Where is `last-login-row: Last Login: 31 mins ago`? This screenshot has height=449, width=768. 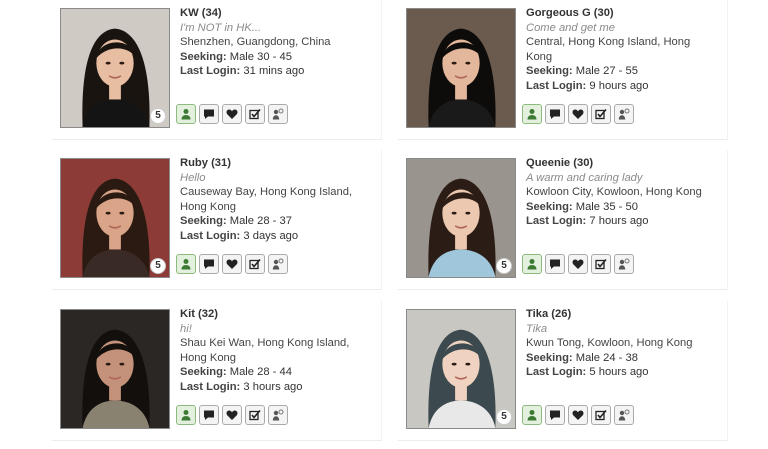 last-login-row: Last Login: 31 mins ago is located at coordinates (275, 71).